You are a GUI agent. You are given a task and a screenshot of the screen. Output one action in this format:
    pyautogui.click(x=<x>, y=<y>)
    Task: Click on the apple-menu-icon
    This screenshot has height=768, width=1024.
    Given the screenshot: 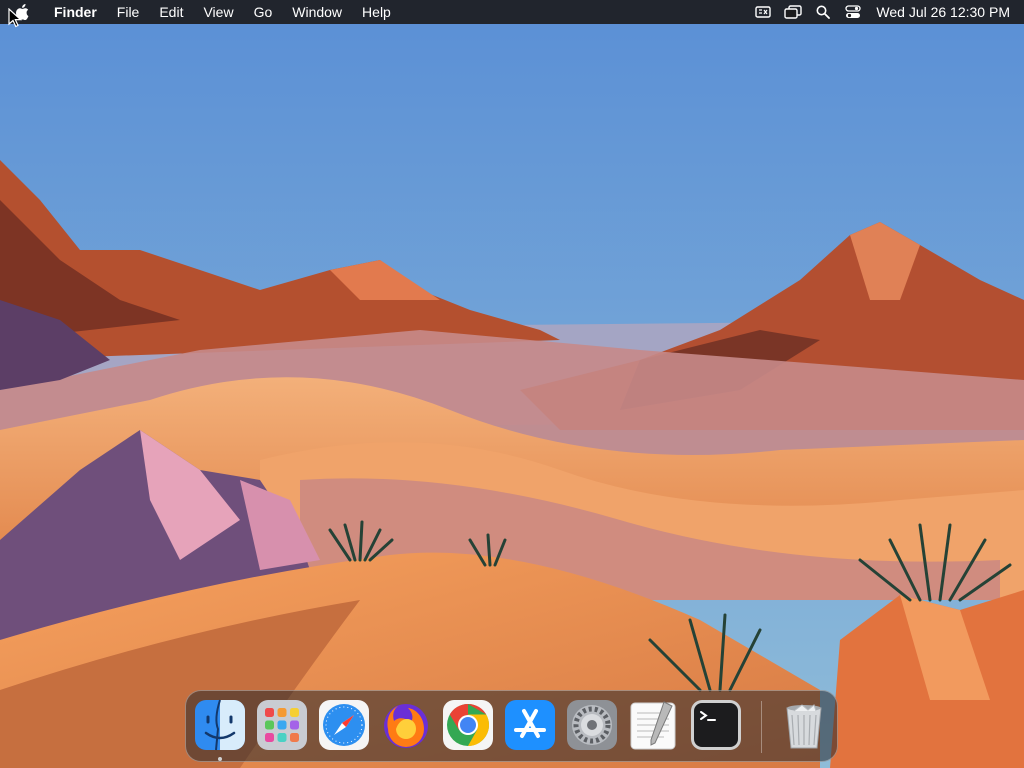 What is the action you would take?
    pyautogui.click(x=22, y=12)
    